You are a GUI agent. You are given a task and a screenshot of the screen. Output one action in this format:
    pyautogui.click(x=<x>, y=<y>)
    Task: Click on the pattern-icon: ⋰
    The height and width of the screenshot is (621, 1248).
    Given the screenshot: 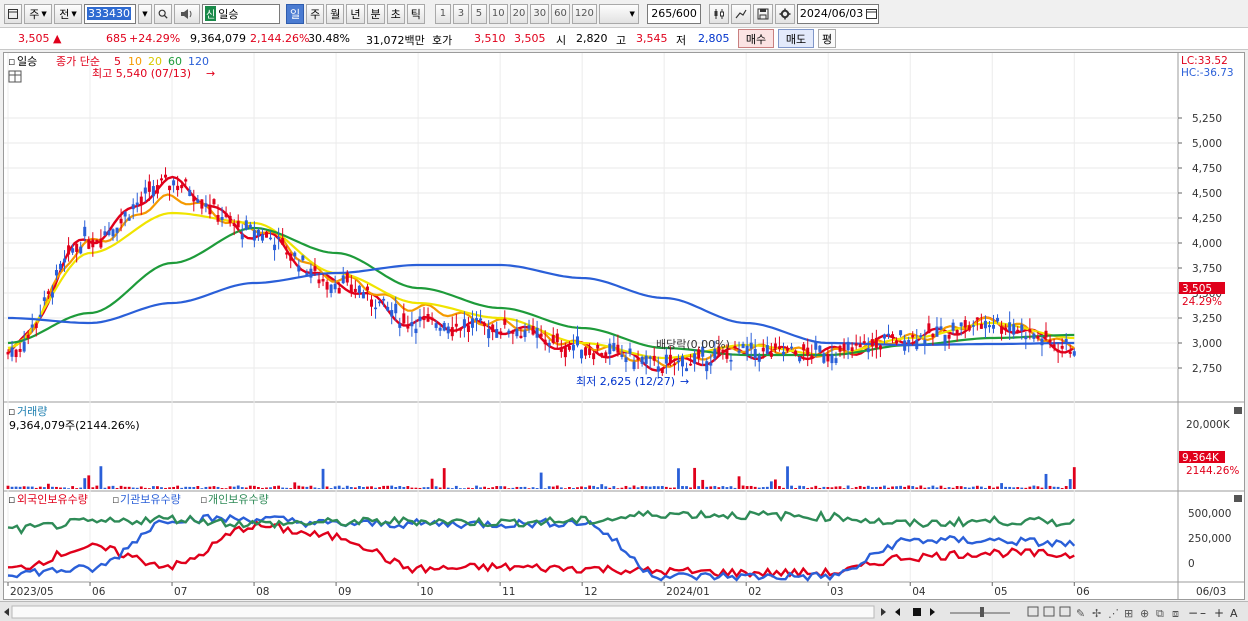 What is the action you would take?
    pyautogui.click(x=1113, y=613)
    